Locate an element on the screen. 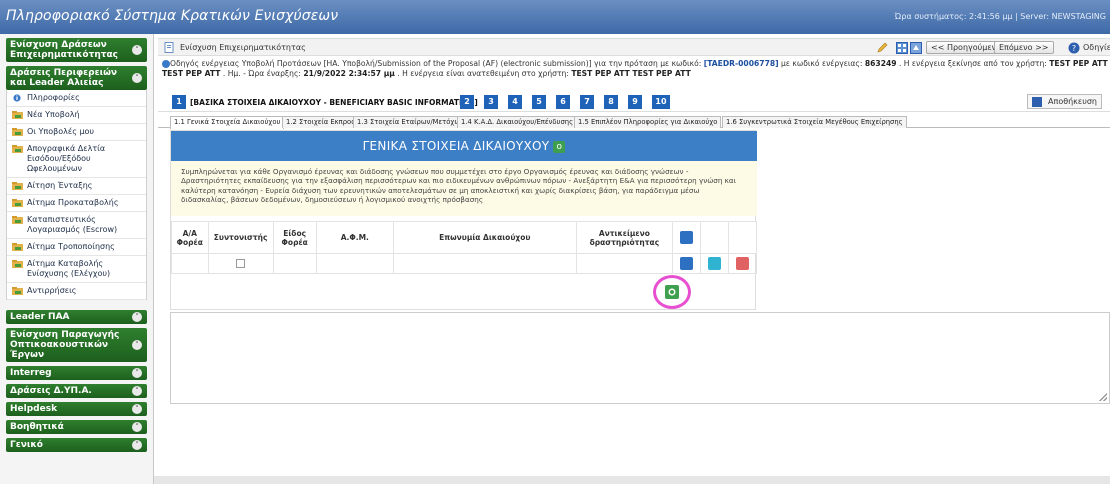  export-icon is located at coordinates (916, 48).